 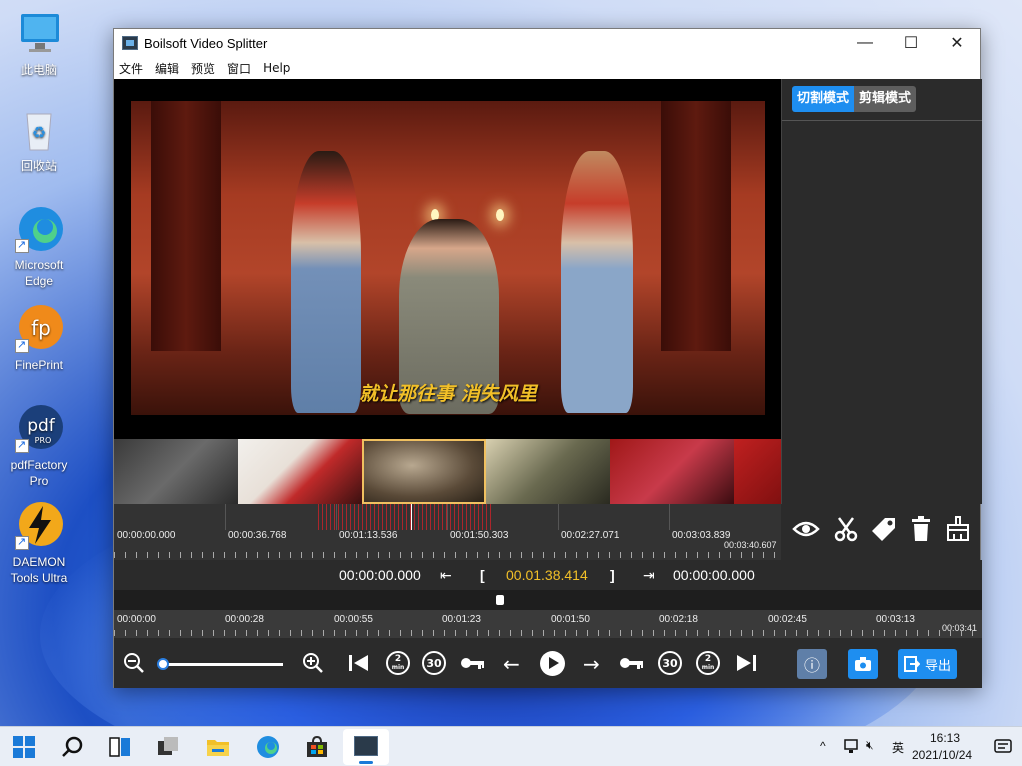 I want to click on minimize-button: —, so click(x=865, y=43).